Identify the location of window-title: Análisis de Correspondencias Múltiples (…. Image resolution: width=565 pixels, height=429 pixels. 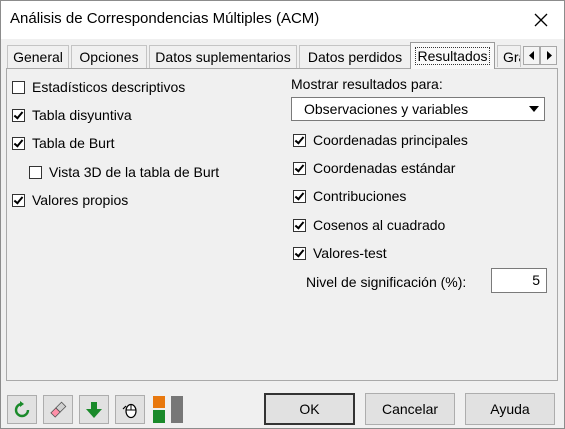
(165, 18).